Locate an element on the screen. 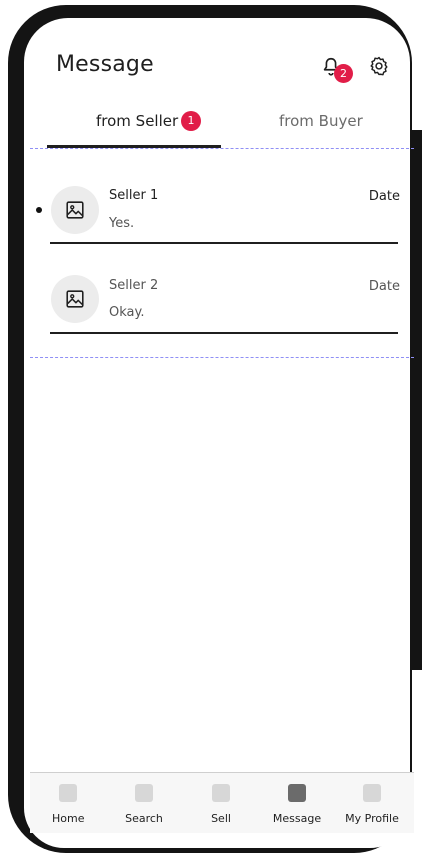  nav-label: Search is located at coordinates (144, 818).